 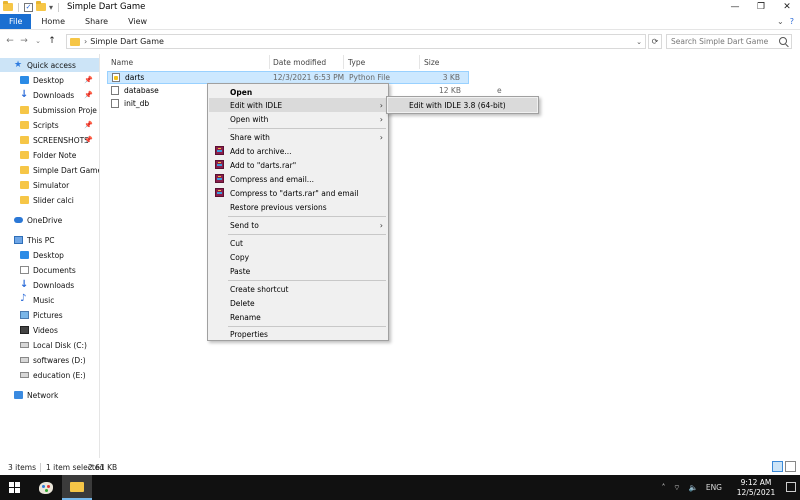 I want to click on menu-item-add-to-darts-rar: Add to "darts.rar", so click(x=298, y=165).